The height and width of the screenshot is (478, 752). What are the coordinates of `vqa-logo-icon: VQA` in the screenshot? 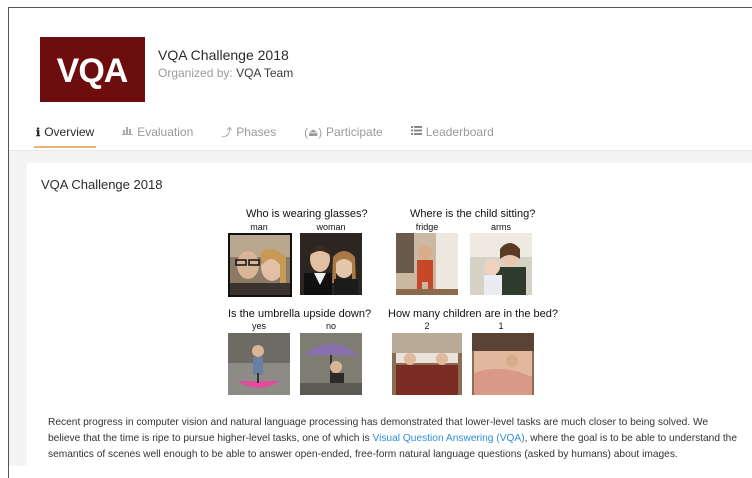 It's located at (93, 71).